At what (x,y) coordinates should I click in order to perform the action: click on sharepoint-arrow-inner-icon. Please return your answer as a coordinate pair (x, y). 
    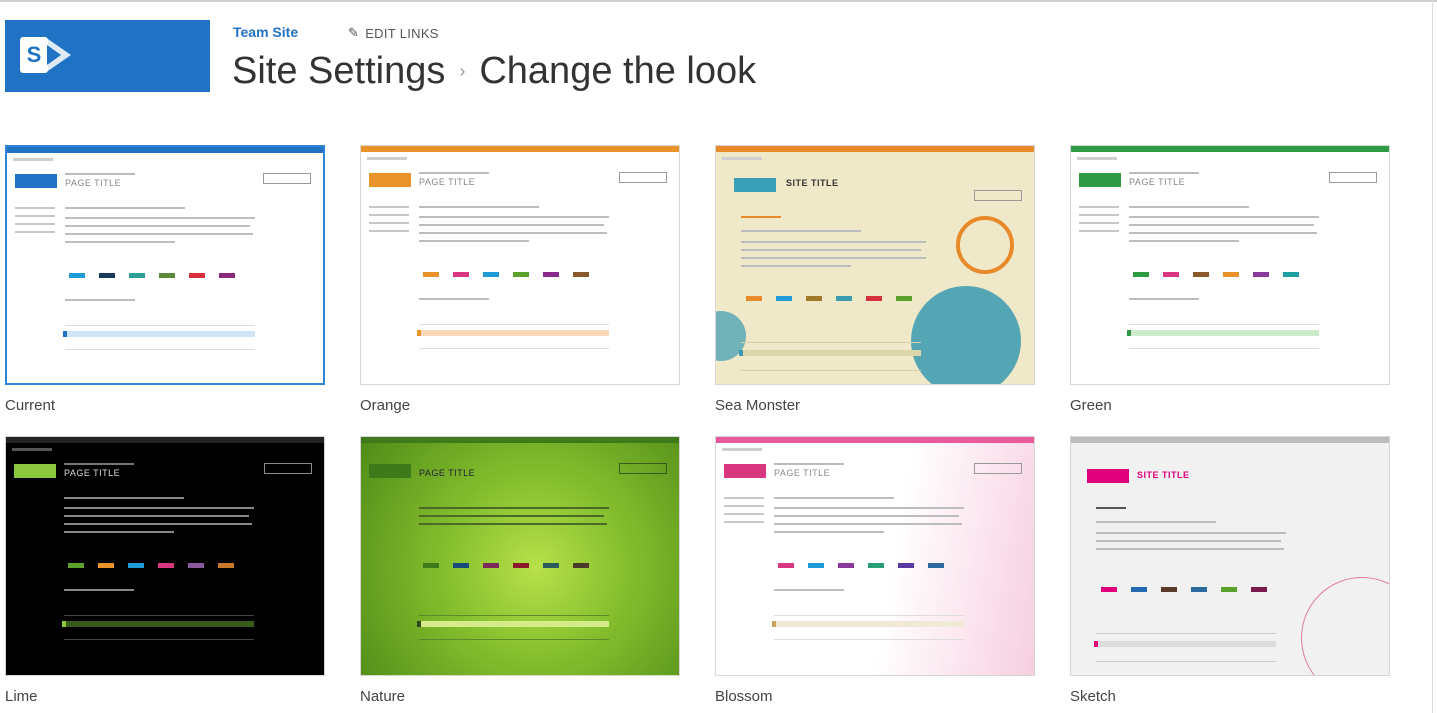
    Looking at the image, I should click on (54, 55).